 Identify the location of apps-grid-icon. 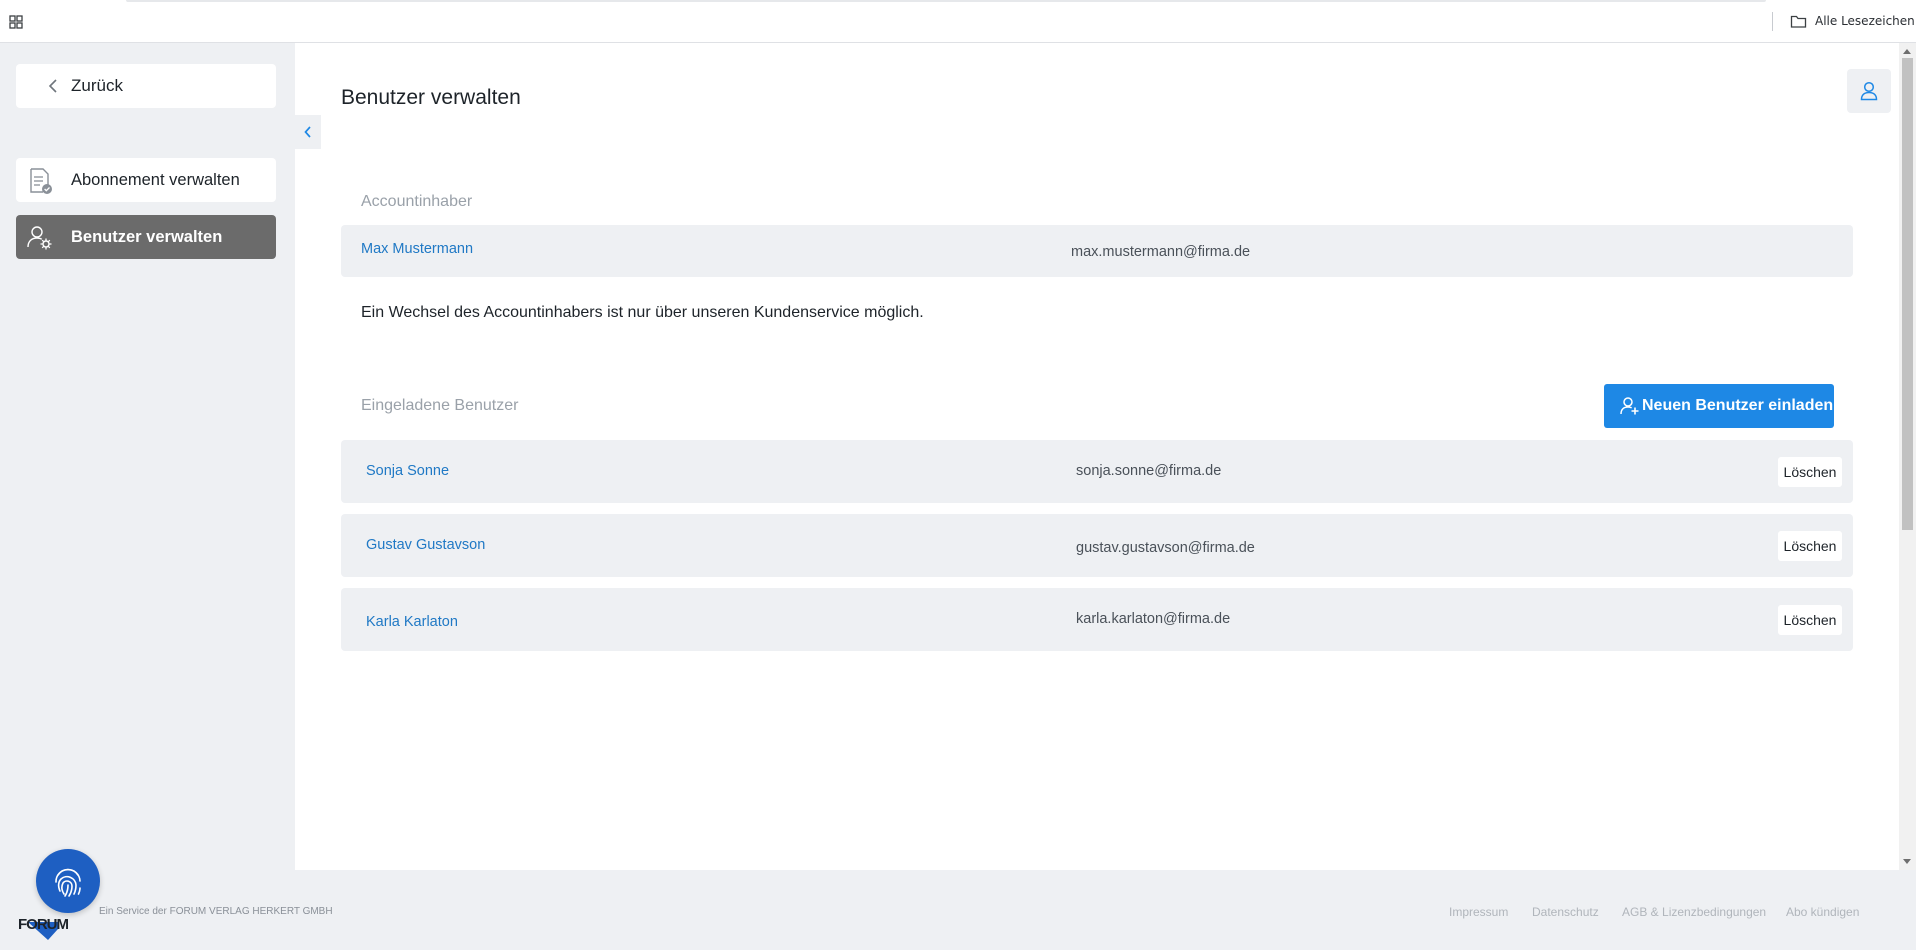
(16, 22).